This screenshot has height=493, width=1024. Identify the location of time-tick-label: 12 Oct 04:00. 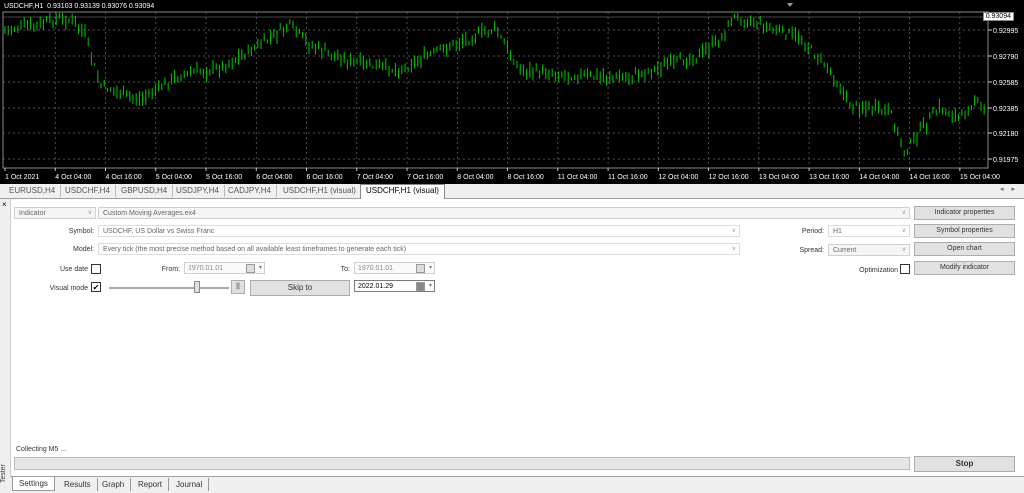
(678, 177).